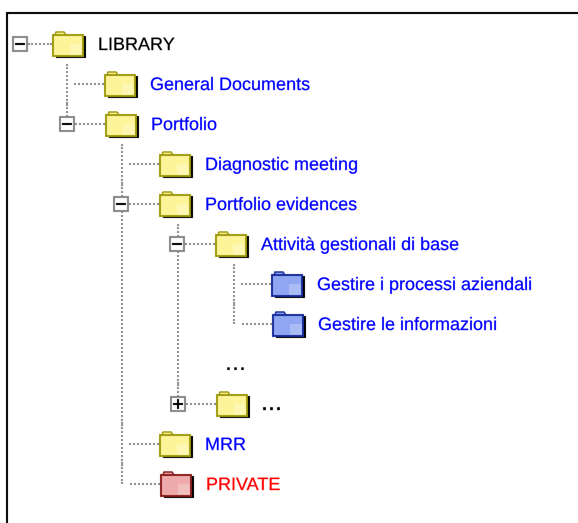  I want to click on folder-label: Portfolio evidences, so click(281, 204).